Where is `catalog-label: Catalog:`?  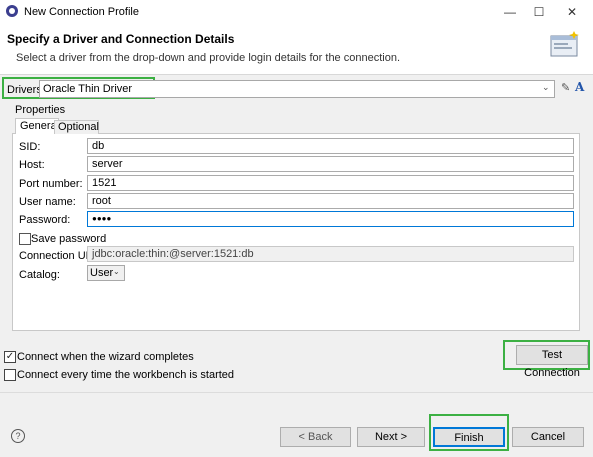
catalog-label: Catalog: is located at coordinates (39, 275).